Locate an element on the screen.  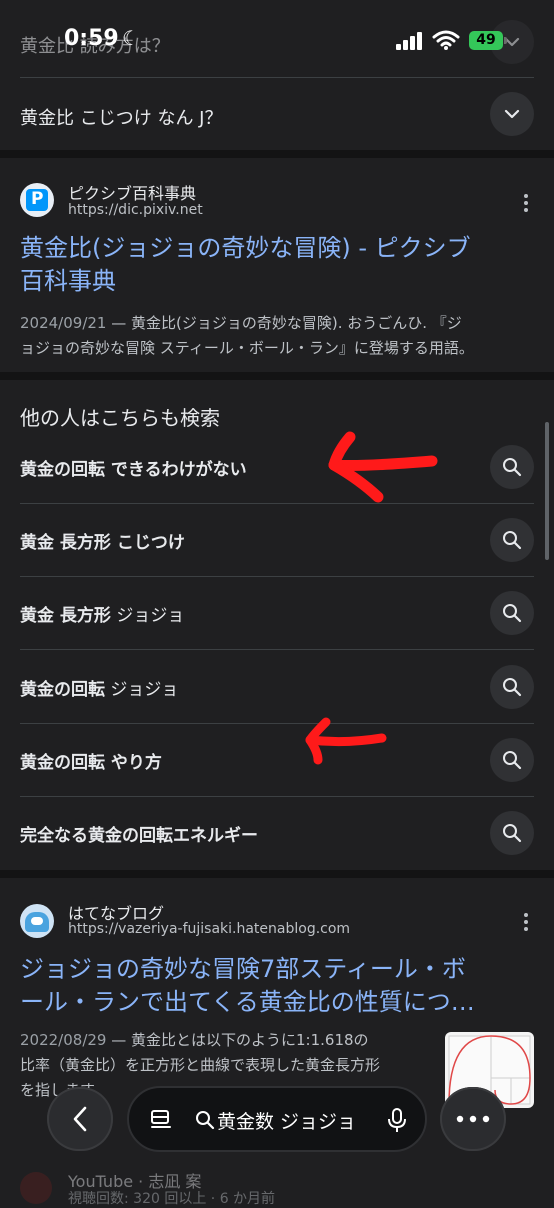
expand-button is located at coordinates (512, 114).